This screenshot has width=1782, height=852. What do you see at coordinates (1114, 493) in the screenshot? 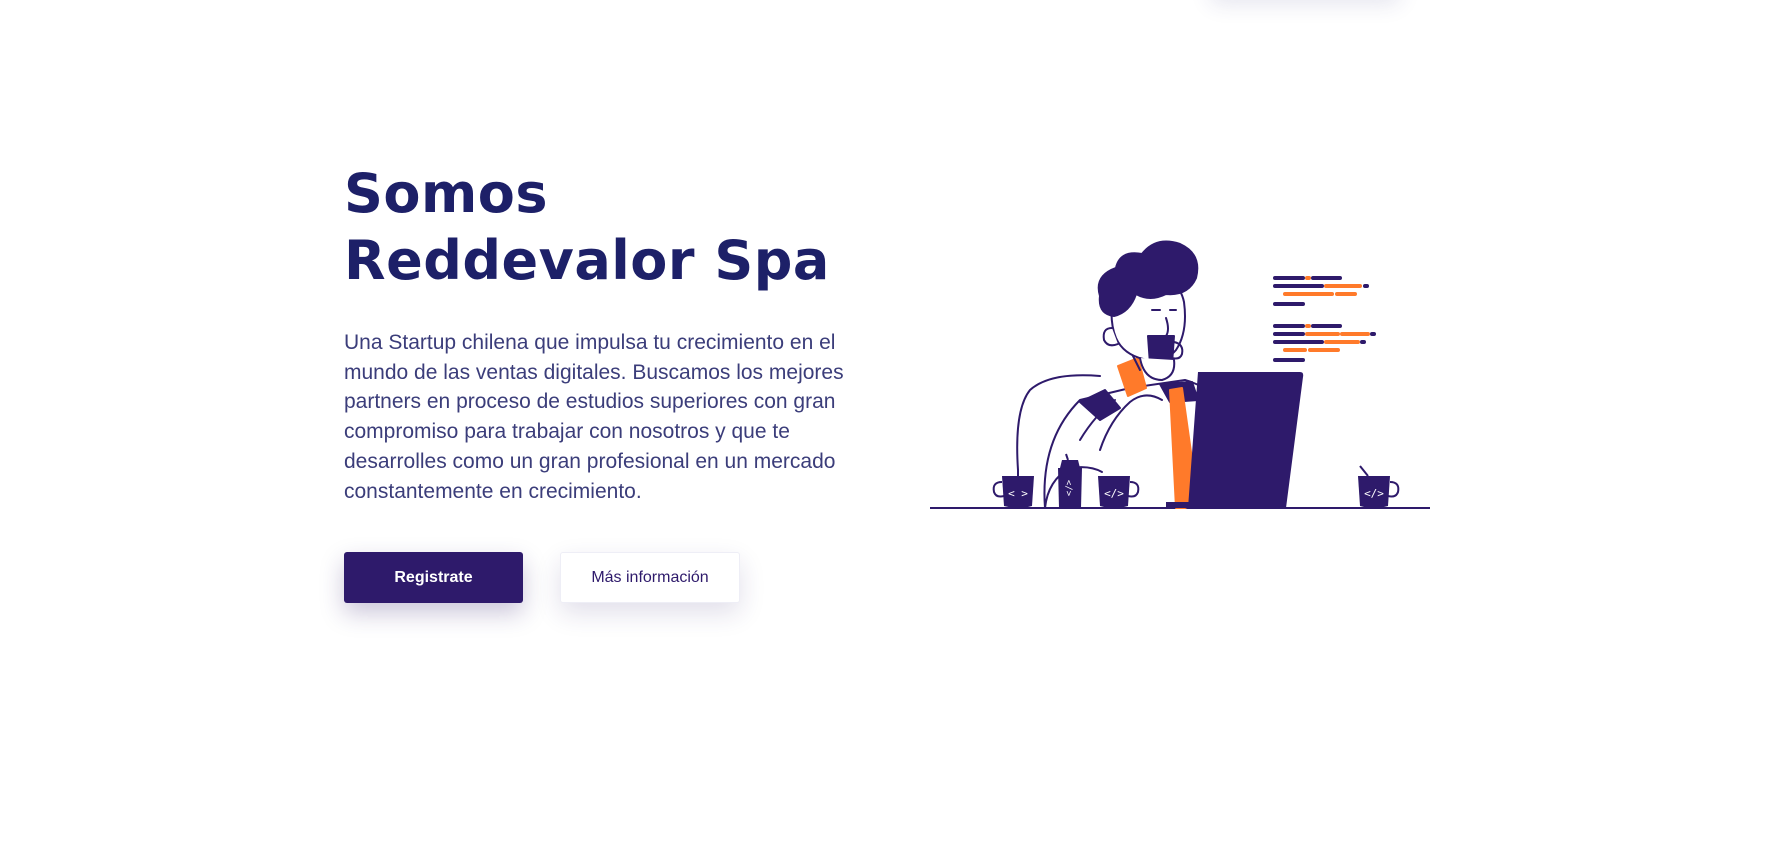
I see `mug-label-2: </>` at bounding box center [1114, 493].